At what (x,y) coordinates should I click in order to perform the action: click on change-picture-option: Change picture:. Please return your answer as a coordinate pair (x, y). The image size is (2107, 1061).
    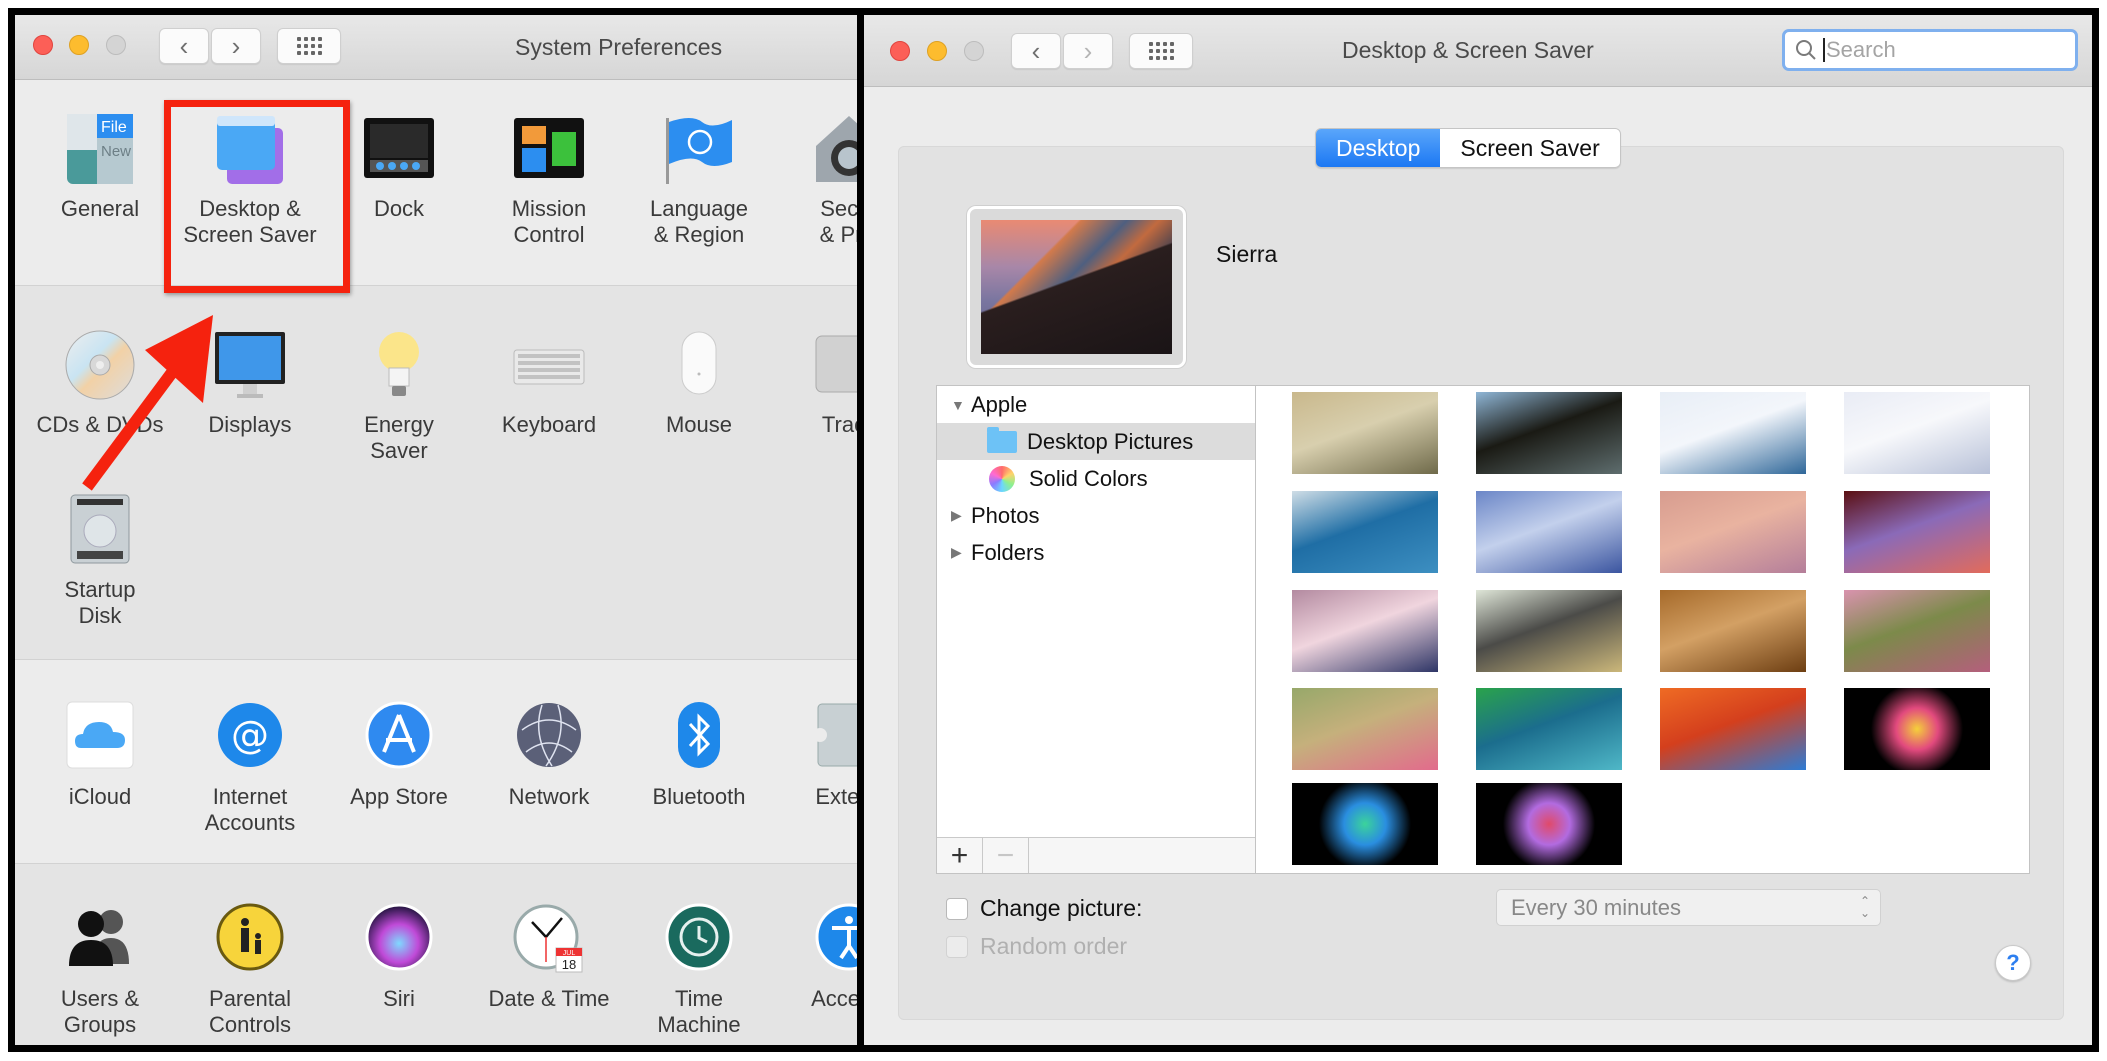
    Looking at the image, I should click on (1044, 908).